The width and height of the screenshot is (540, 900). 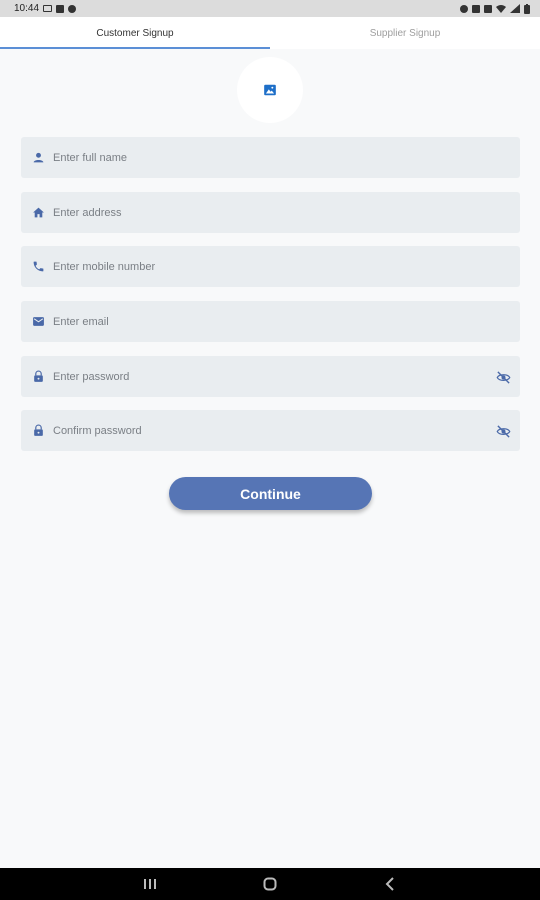 What do you see at coordinates (495, 8) in the screenshot?
I see `status-right` at bounding box center [495, 8].